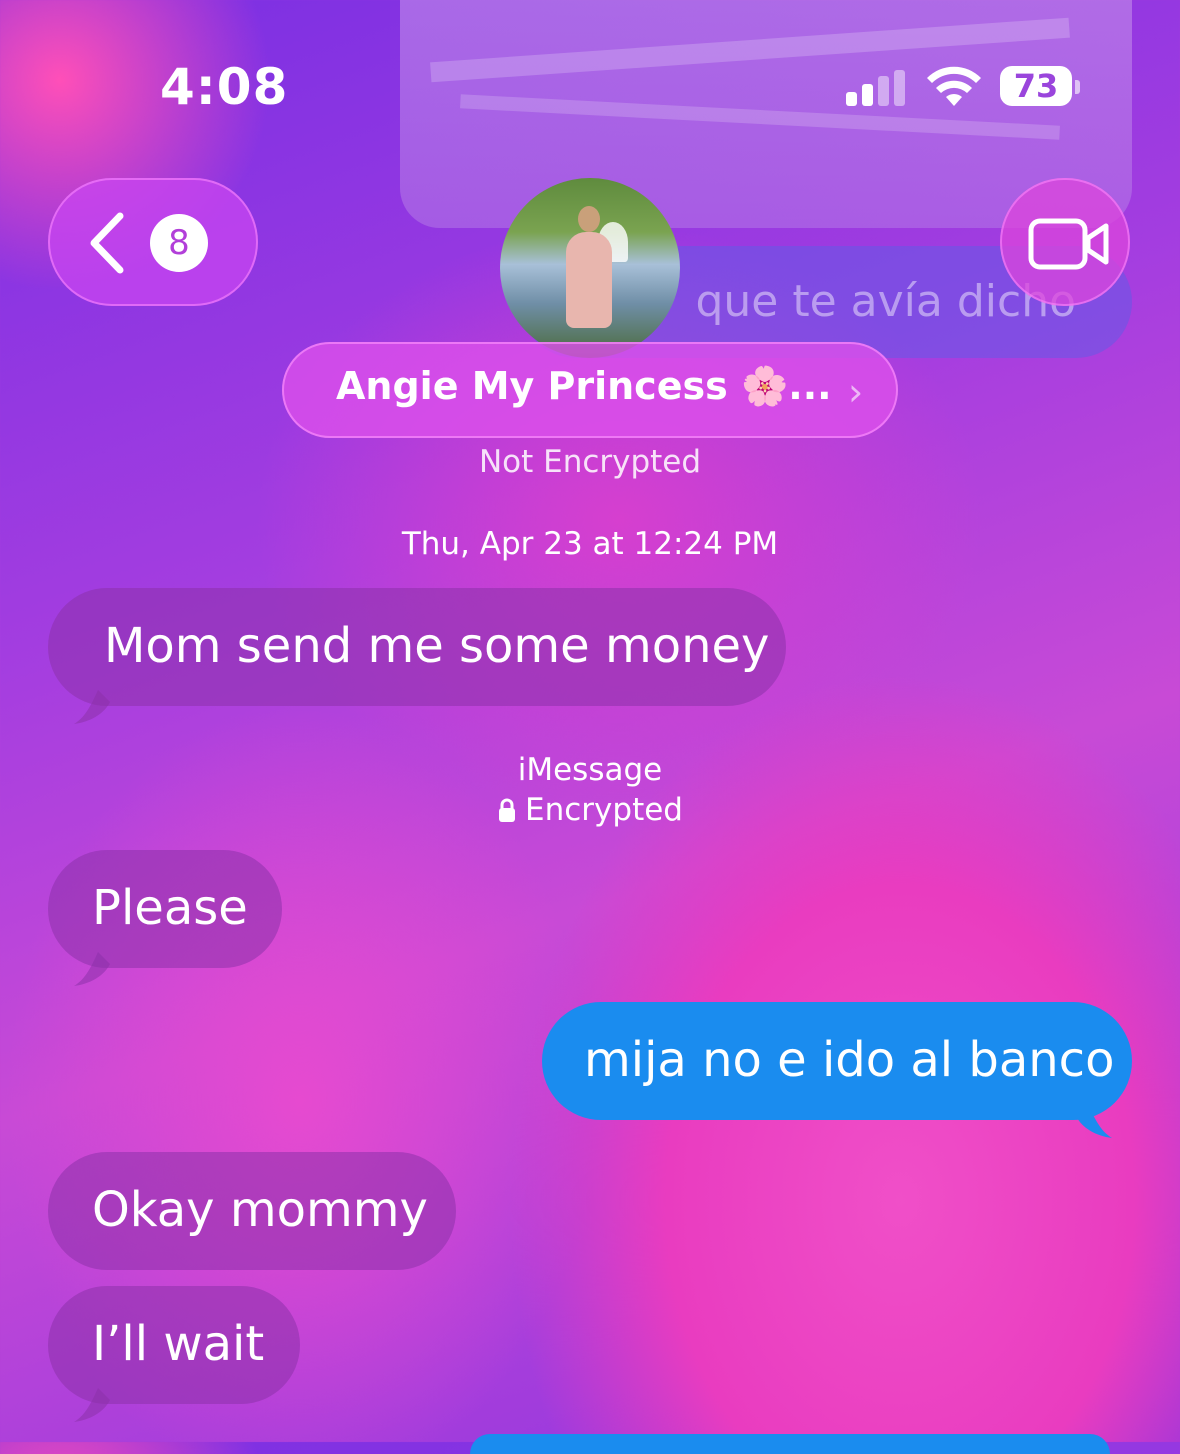 This screenshot has height=1454, width=1180. I want to click on battery-tip, so click(1077, 87).